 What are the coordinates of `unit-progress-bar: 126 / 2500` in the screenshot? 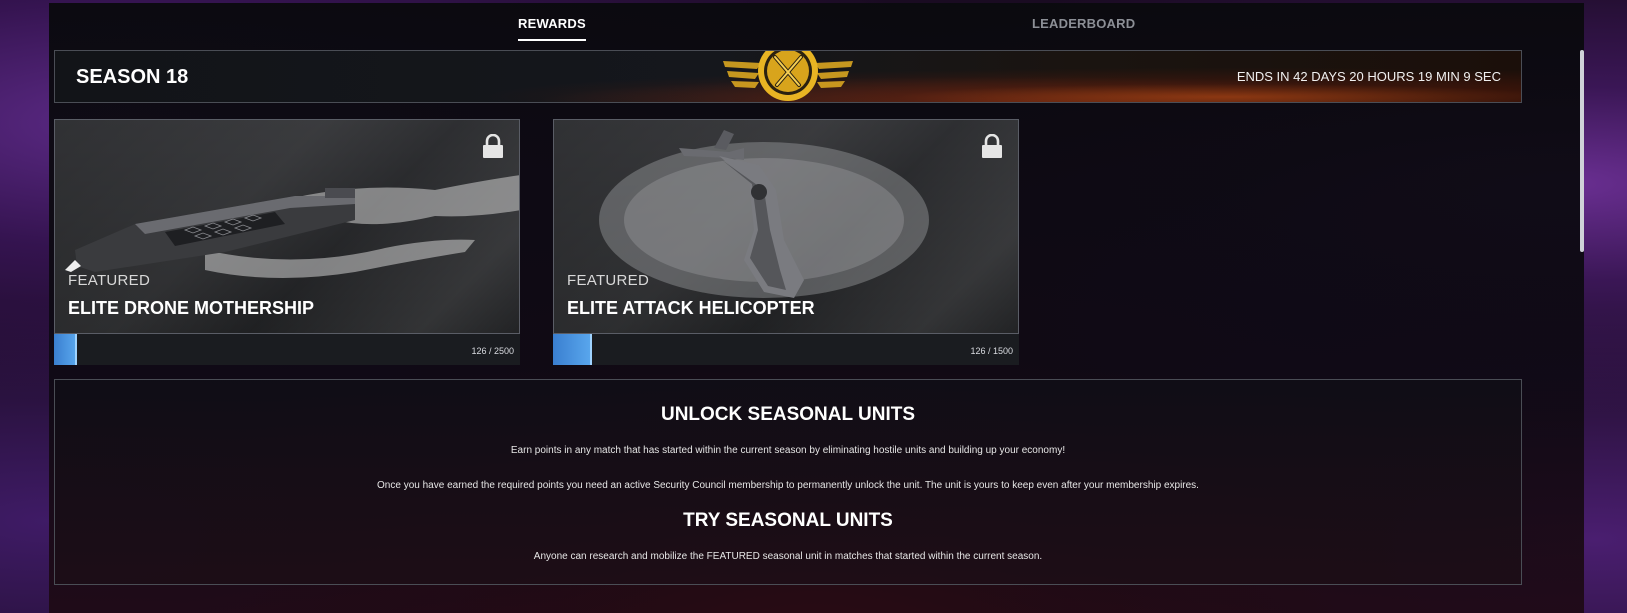 It's located at (287, 349).